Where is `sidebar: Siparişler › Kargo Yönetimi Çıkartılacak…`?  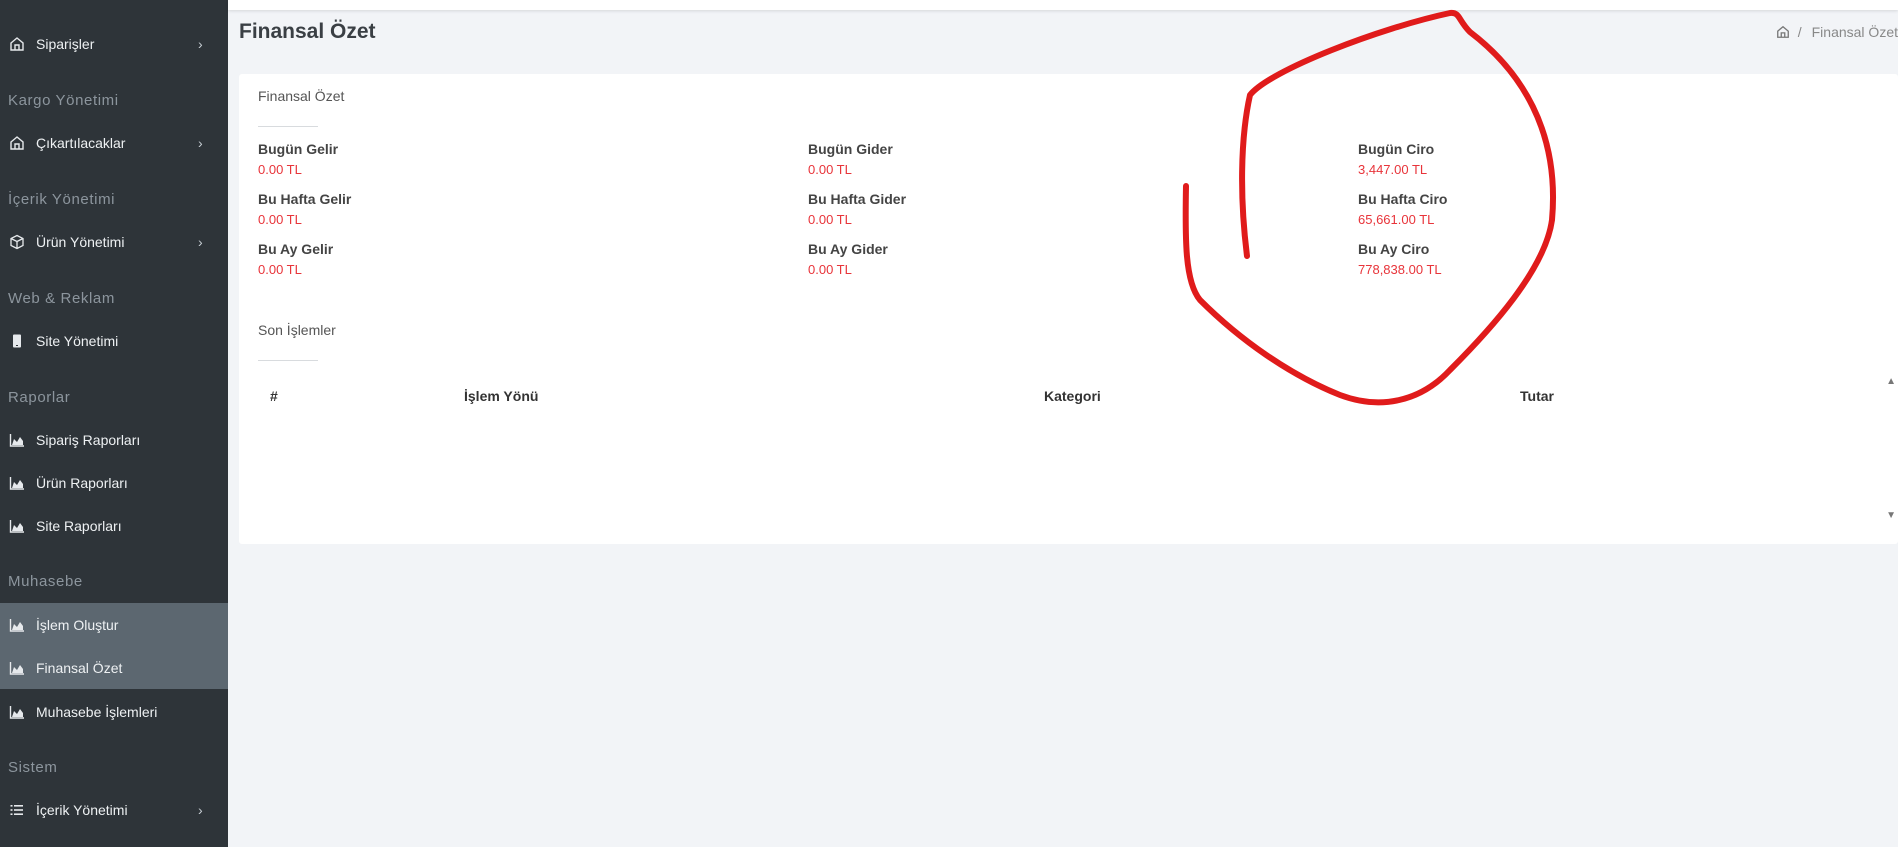
sidebar: Siparişler › Kargo Yönetimi Çıkartılacak… is located at coordinates (114, 423).